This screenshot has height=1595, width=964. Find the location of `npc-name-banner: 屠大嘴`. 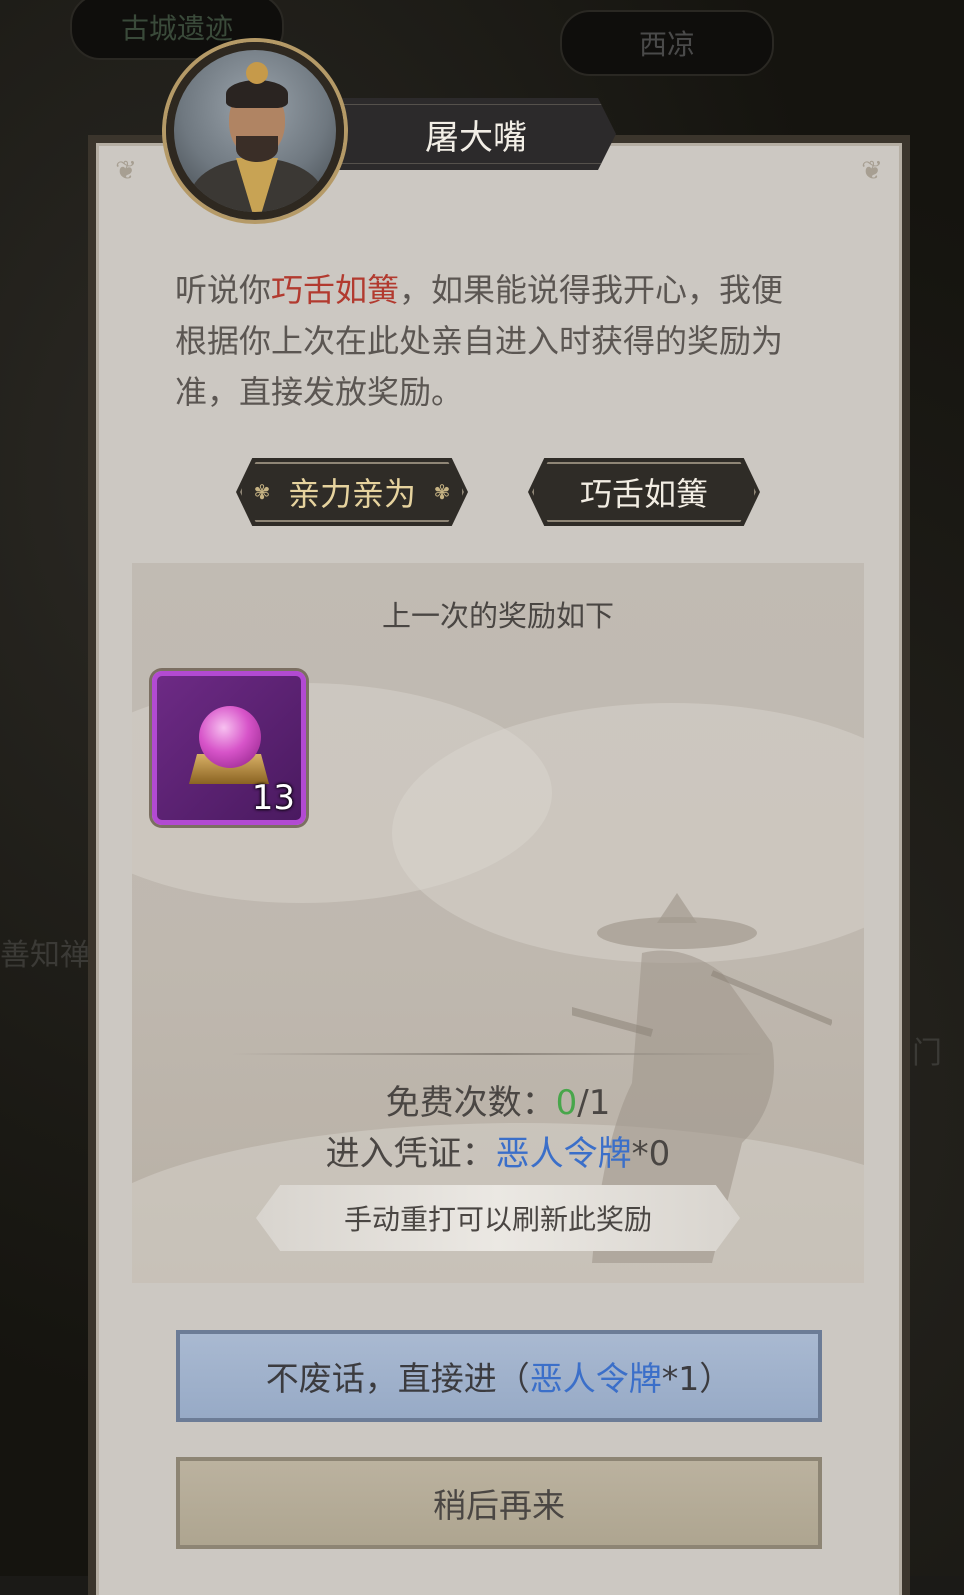

npc-name-banner: 屠大嘴 is located at coordinates (466, 134).